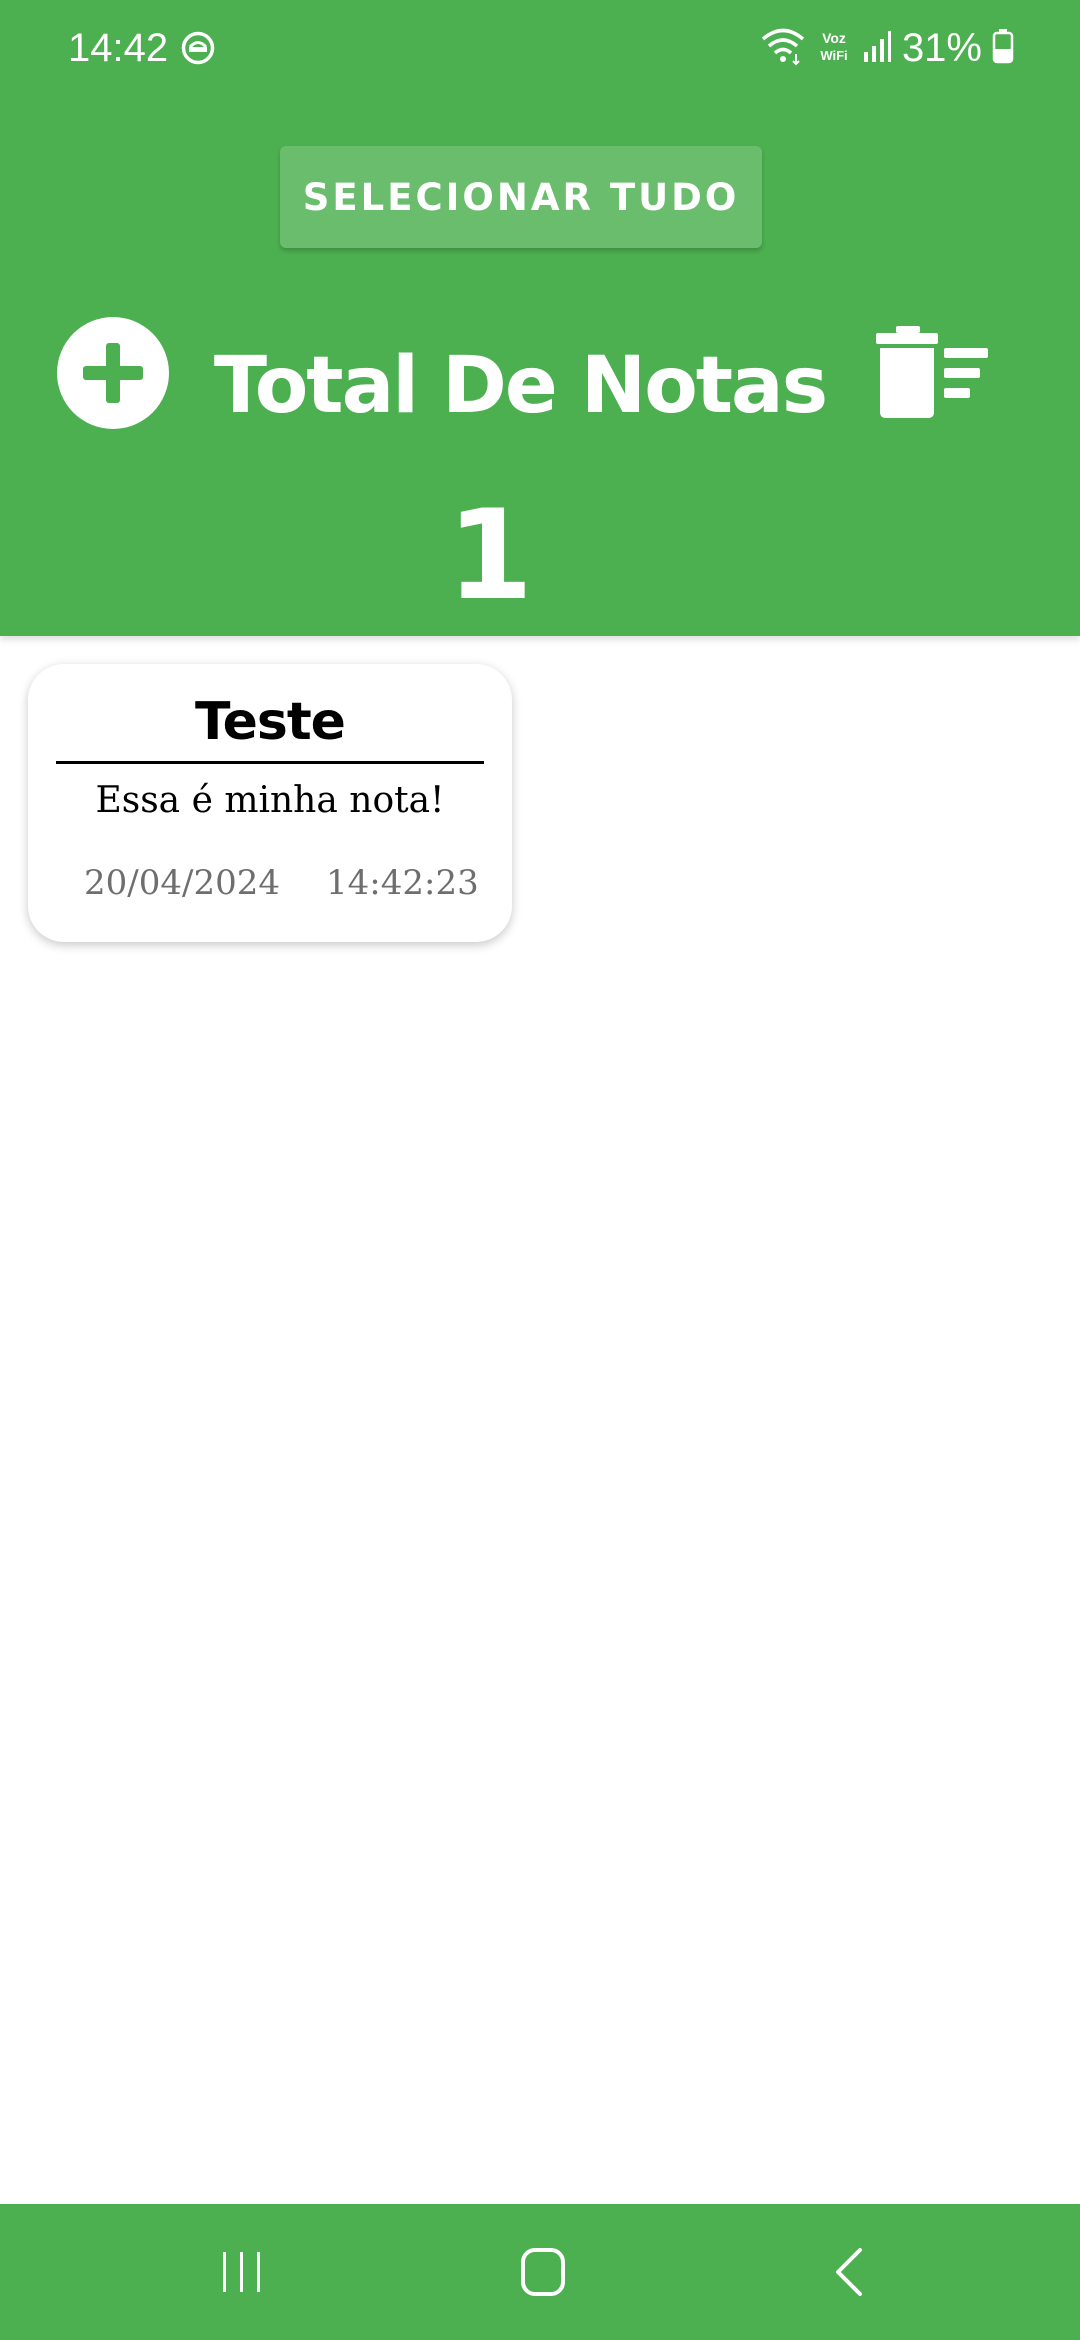  I want to click on home-icon, so click(543, 2272).